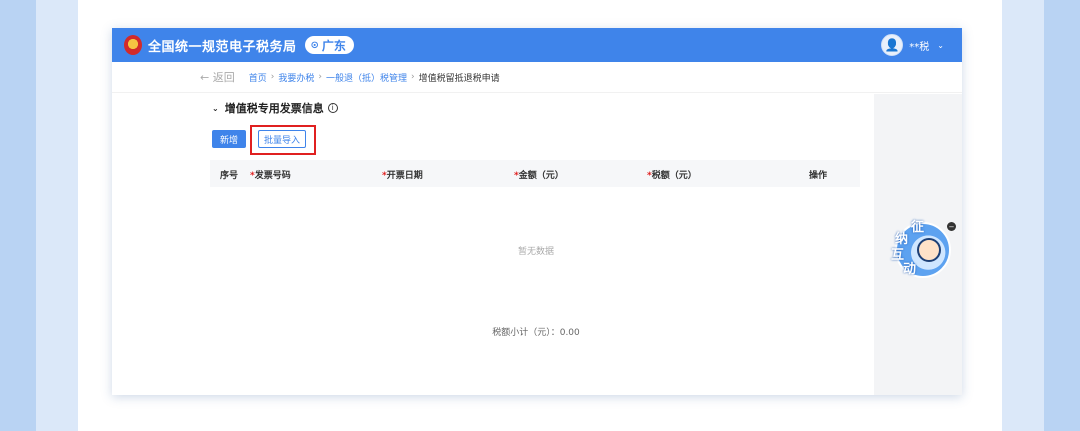 This screenshot has width=1080, height=431. I want to click on mascot-char: 征, so click(918, 227).